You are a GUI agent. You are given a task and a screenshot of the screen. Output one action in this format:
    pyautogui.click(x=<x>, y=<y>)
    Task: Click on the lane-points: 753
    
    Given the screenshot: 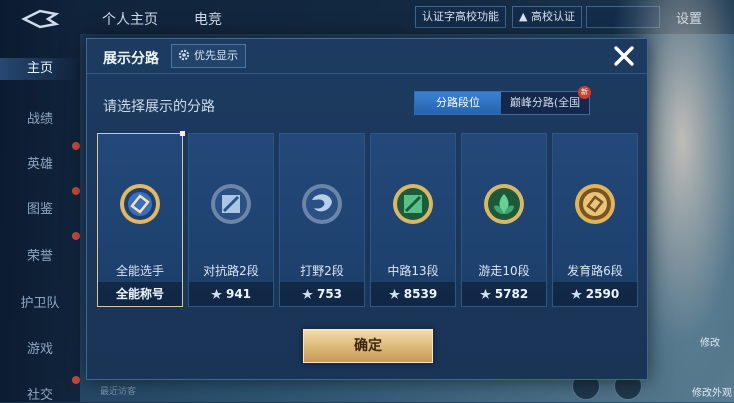 What is the action you would take?
    pyautogui.click(x=329, y=294)
    